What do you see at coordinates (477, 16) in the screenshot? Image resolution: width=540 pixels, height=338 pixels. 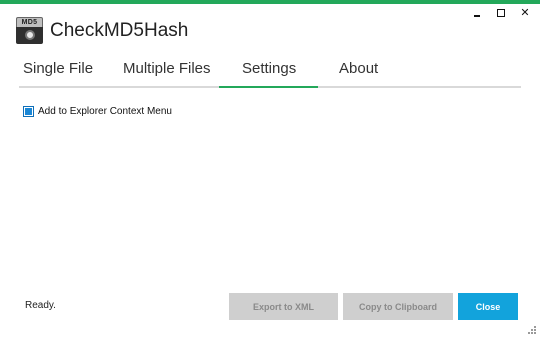 I see `minimize-icon` at bounding box center [477, 16].